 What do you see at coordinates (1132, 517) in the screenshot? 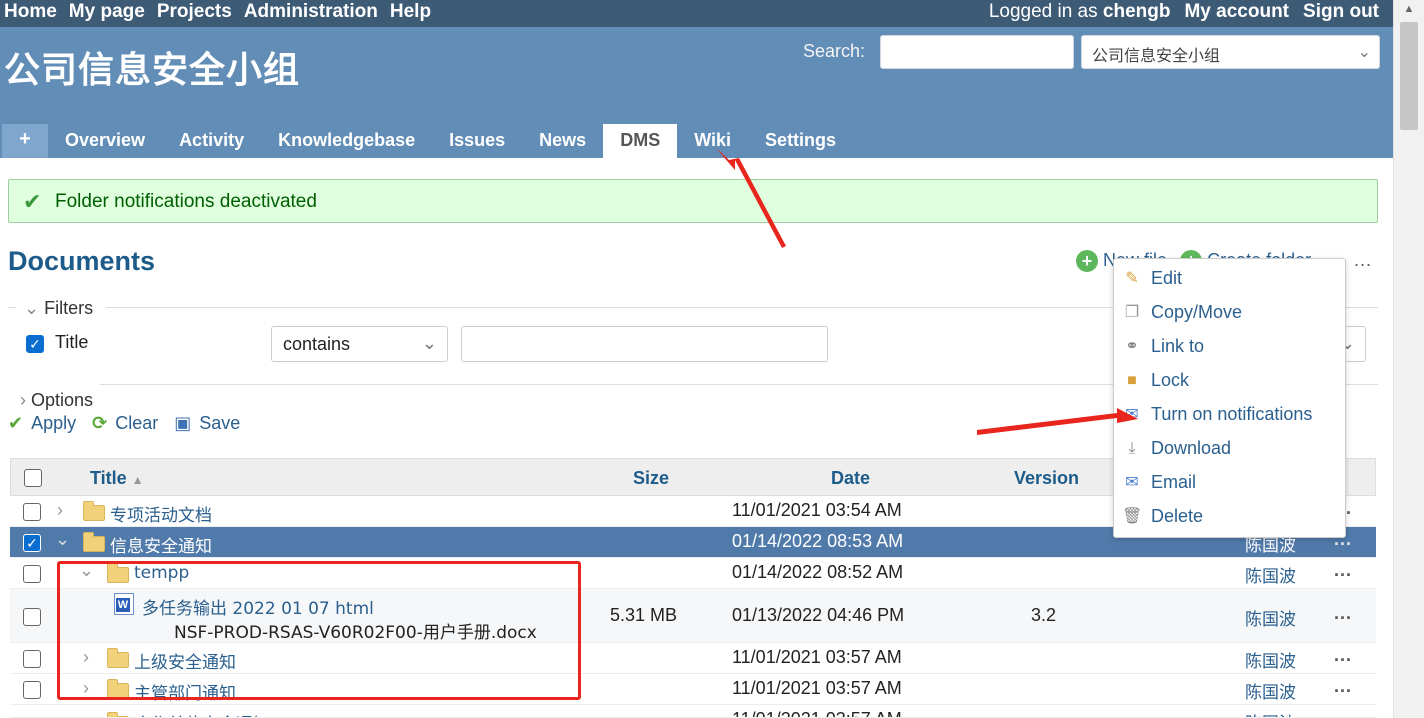
I see `trash-icon: 🗑` at bounding box center [1132, 517].